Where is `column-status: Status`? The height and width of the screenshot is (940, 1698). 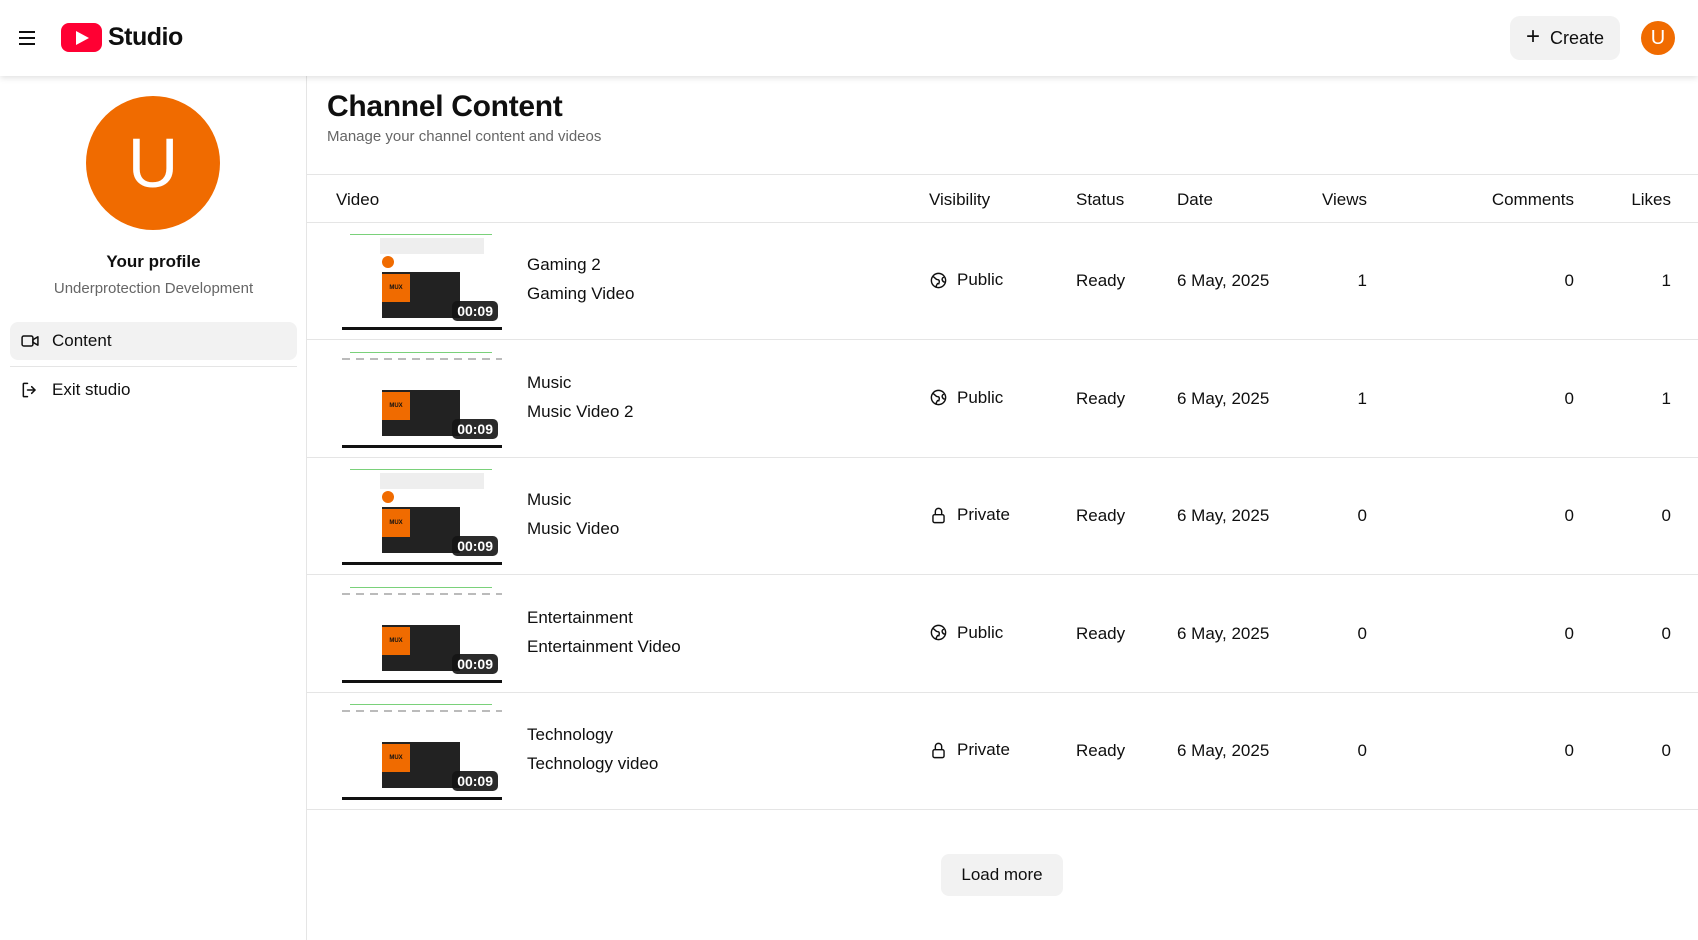 column-status: Status is located at coordinates (1100, 199).